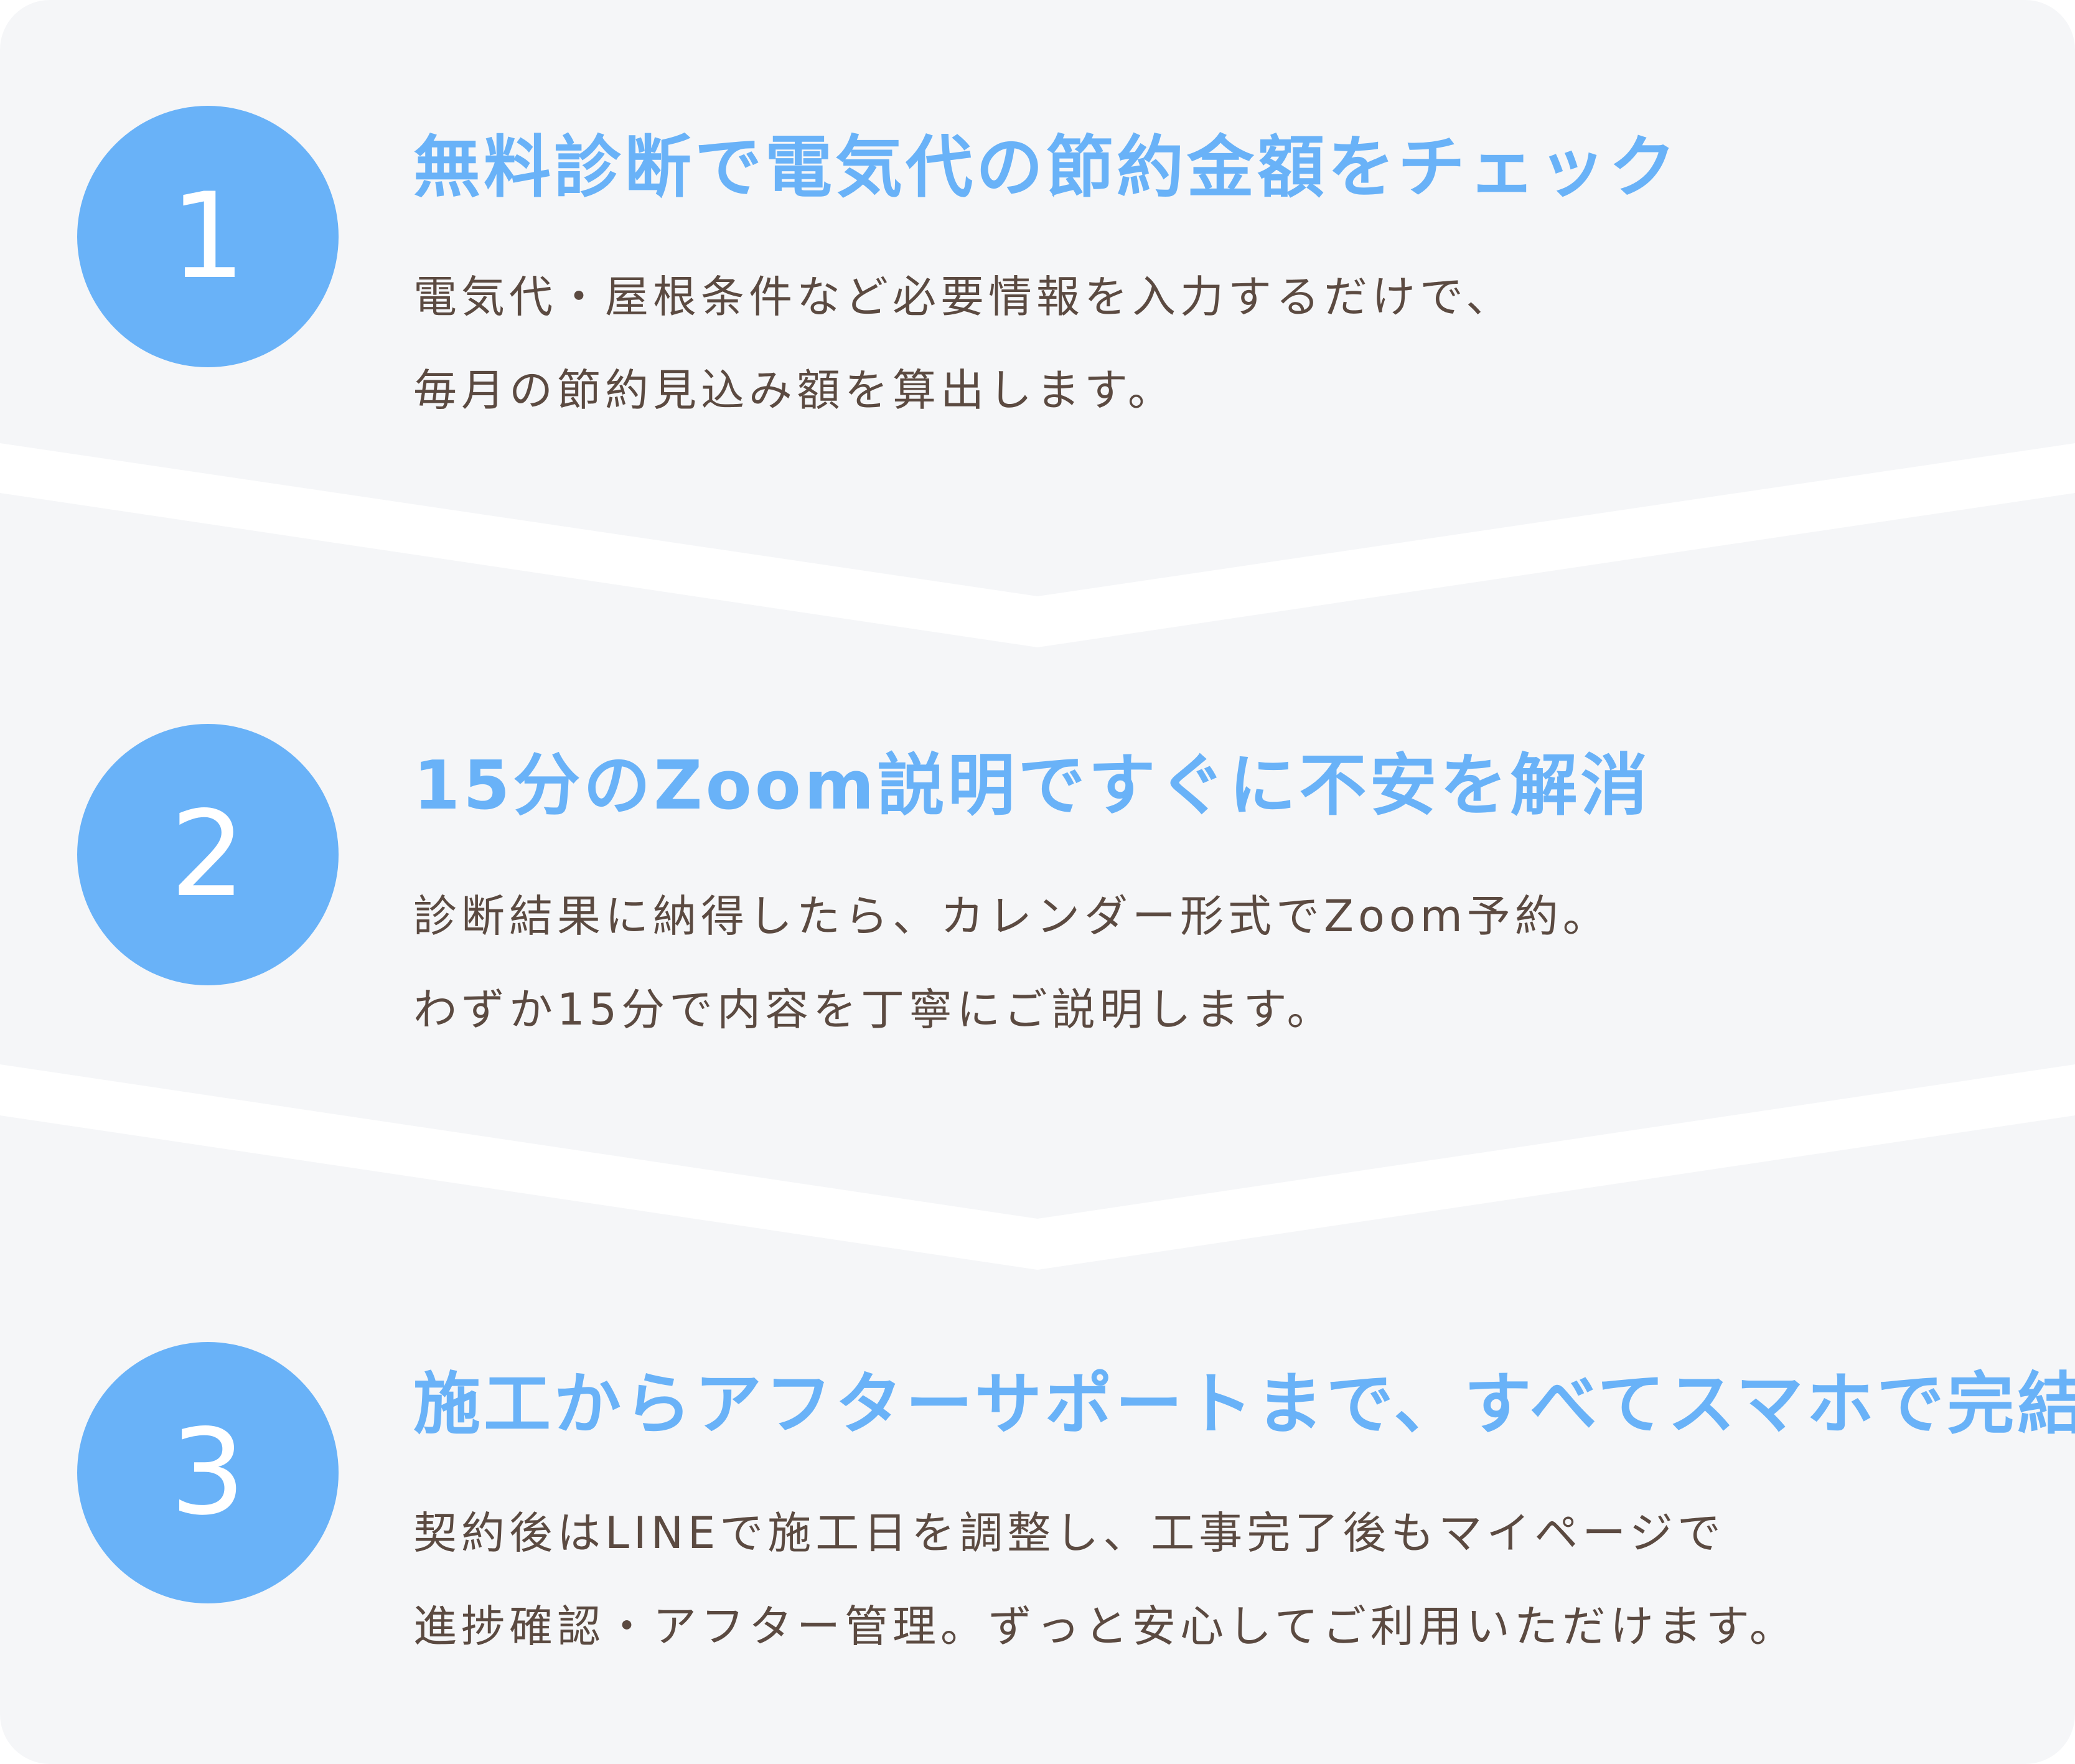  What do you see at coordinates (1012, 916) in the screenshot?
I see `description-line: 診断結果に納得したら、カレンダー形式でZoom予約。` at bounding box center [1012, 916].